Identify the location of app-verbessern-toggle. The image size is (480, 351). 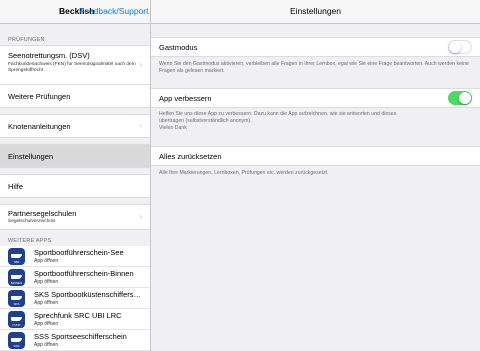
(460, 98).